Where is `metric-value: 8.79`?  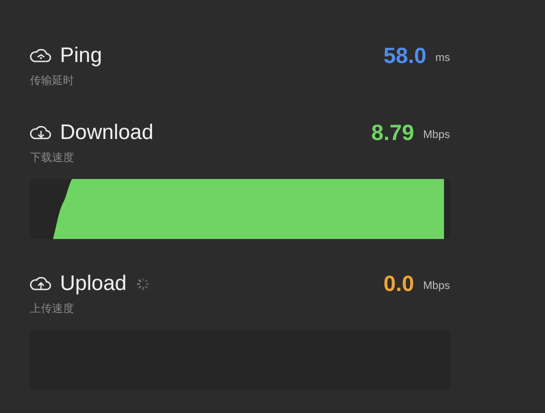 metric-value: 8.79 is located at coordinates (392, 133).